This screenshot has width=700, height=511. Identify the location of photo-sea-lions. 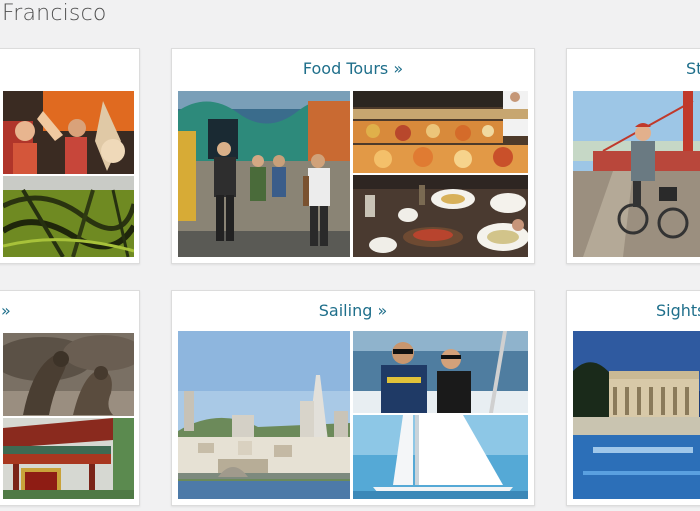
(68, 374).